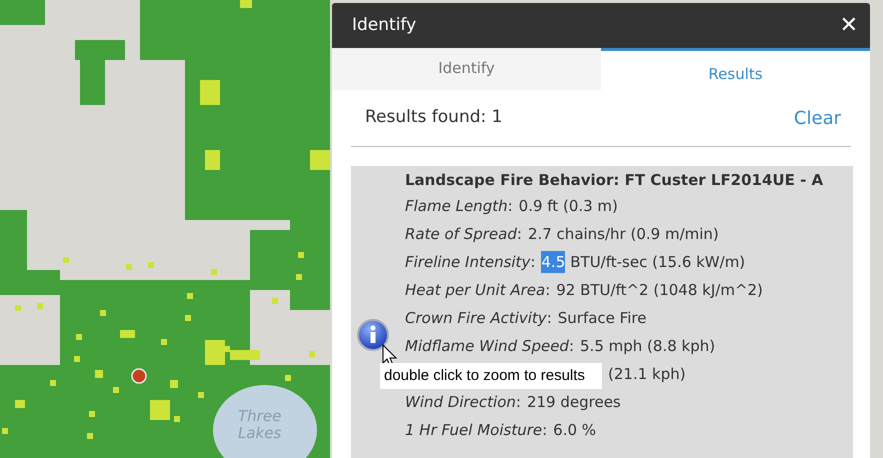 The height and width of the screenshot is (458, 883). I want to click on location-marker-icon, so click(139, 376).